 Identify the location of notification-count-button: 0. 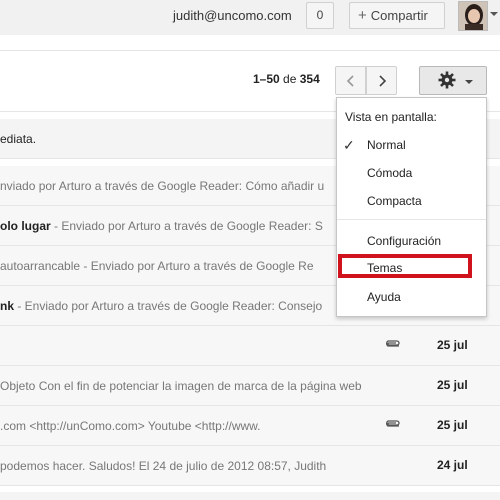
(320, 15).